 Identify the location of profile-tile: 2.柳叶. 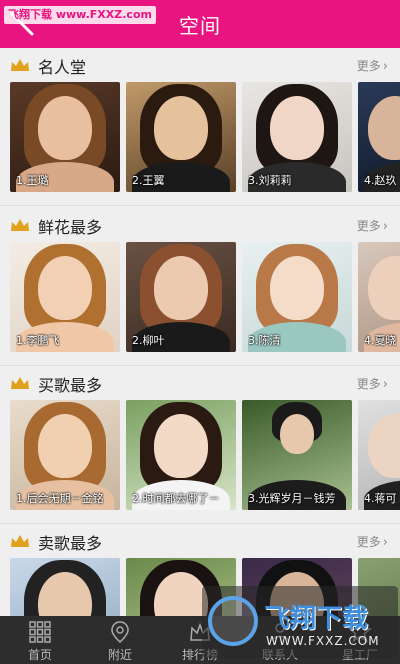
(181, 297).